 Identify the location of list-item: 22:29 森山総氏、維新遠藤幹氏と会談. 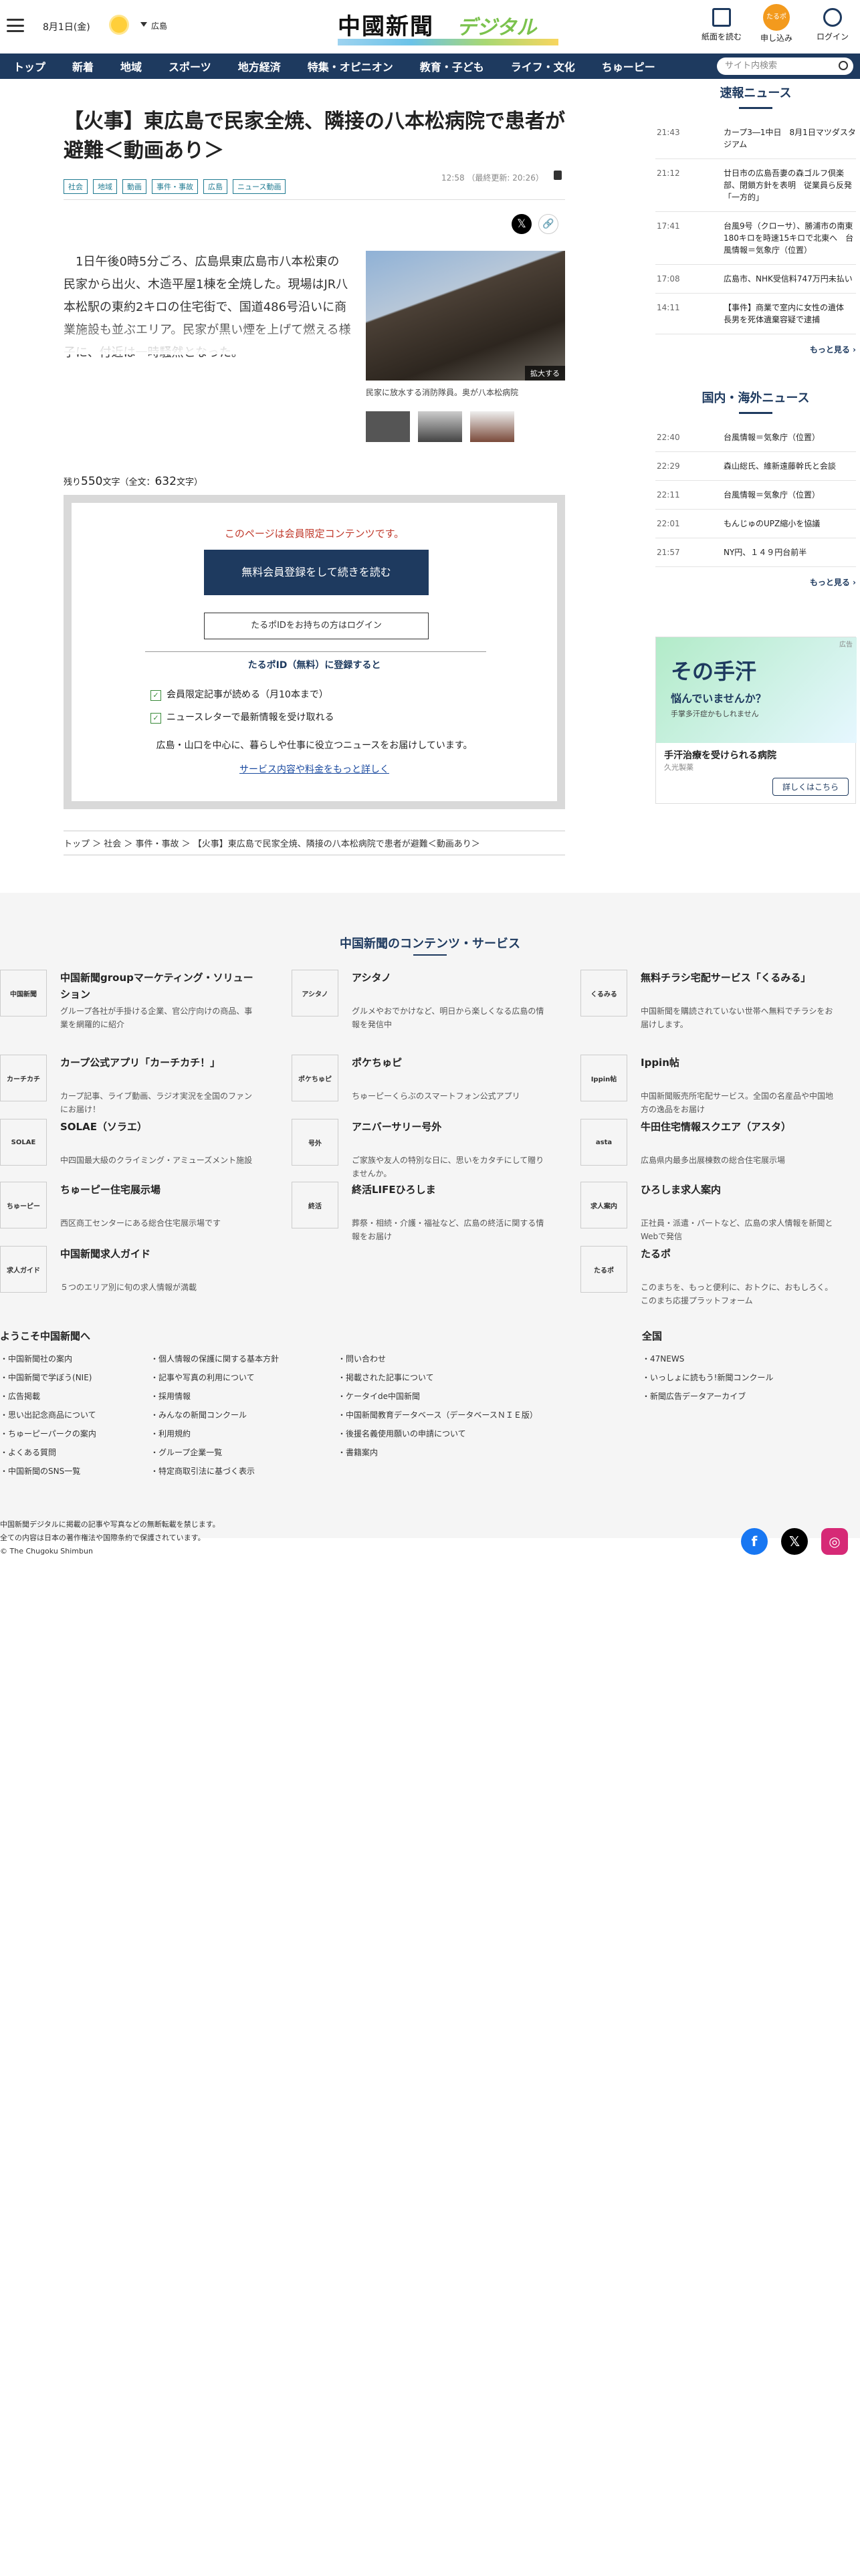
(755, 466).